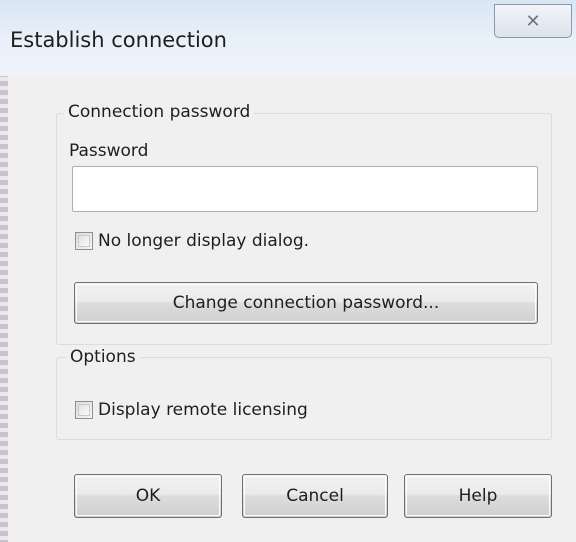 This screenshot has height=542, width=576. What do you see at coordinates (203, 410) in the screenshot?
I see `display-remote-licensing-label: Display remote licensing` at bounding box center [203, 410].